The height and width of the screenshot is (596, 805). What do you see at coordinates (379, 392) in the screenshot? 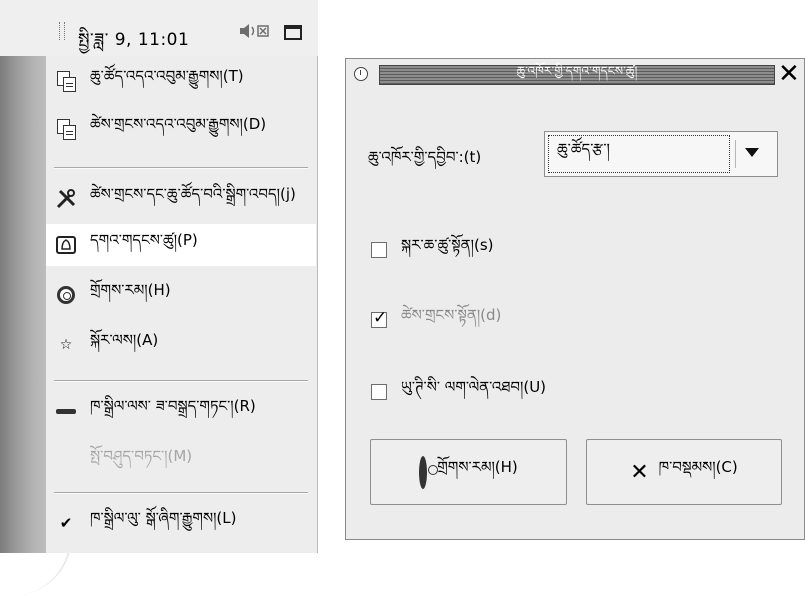
I see `use-utc-checkbox` at bounding box center [379, 392].